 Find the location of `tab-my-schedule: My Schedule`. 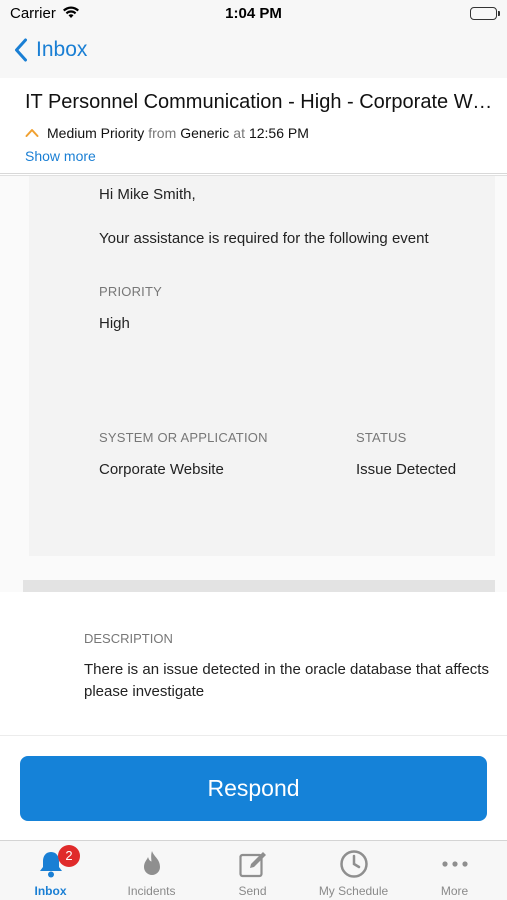

tab-my-schedule: My Schedule is located at coordinates (353, 870).